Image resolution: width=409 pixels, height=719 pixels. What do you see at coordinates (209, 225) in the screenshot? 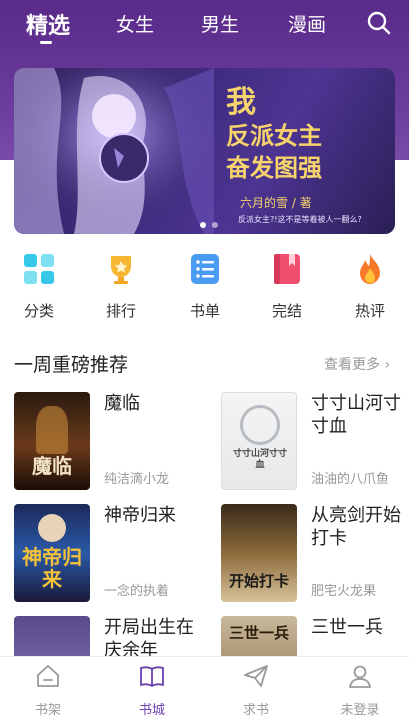
I see `banner-pagination` at bounding box center [209, 225].